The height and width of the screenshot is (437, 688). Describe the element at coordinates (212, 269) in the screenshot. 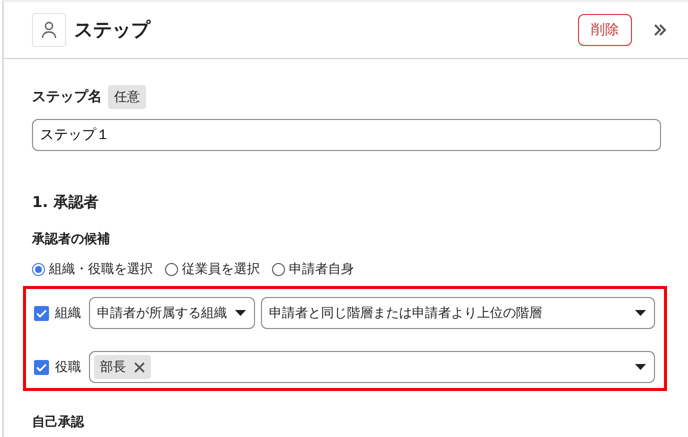

I see `radio-option: 従業員を選択` at that location.